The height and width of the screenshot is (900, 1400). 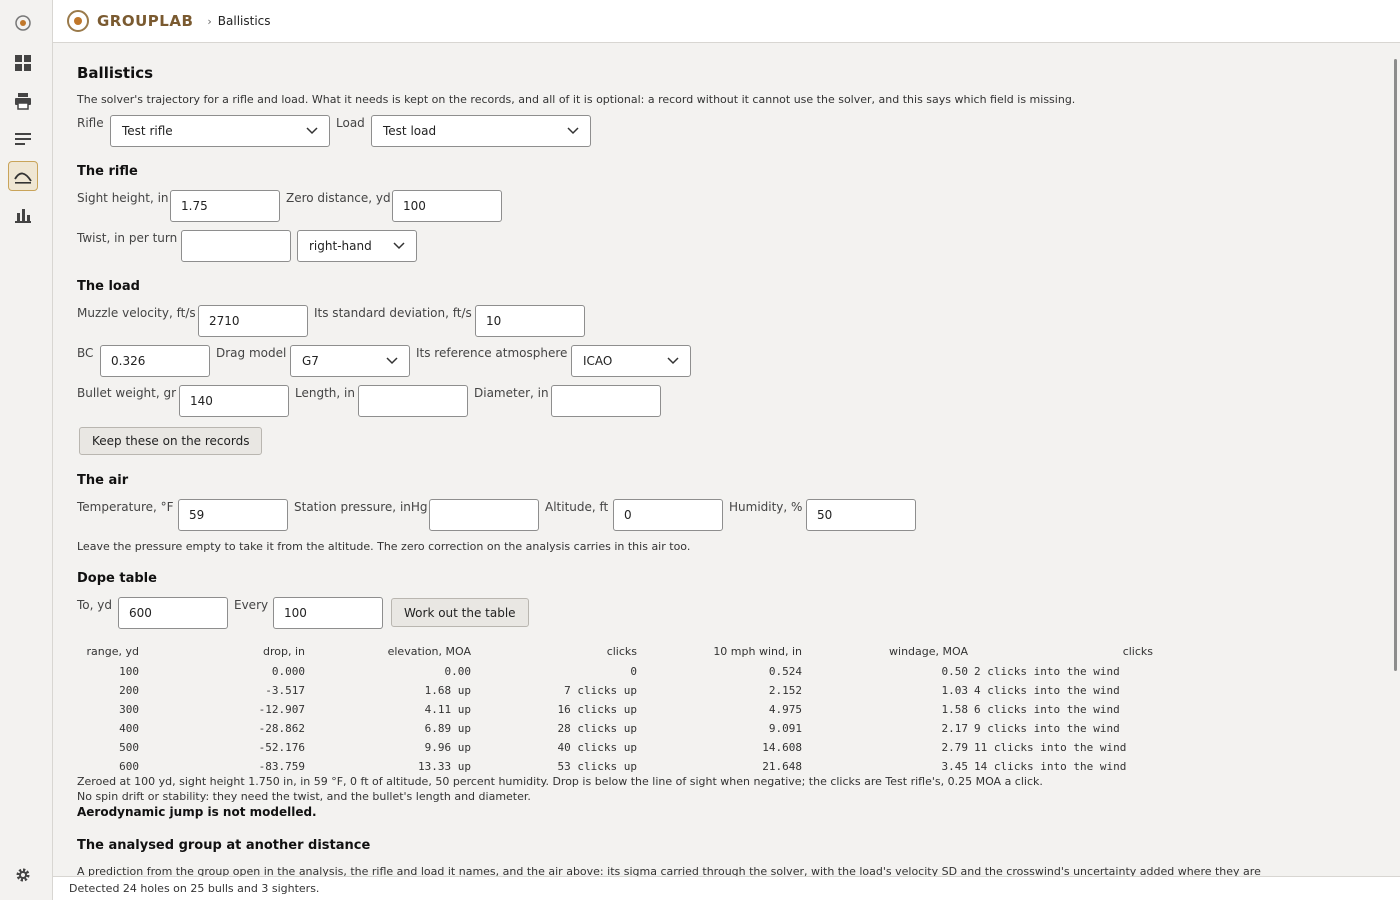 I want to click on table-cell: 400, so click(x=129, y=728).